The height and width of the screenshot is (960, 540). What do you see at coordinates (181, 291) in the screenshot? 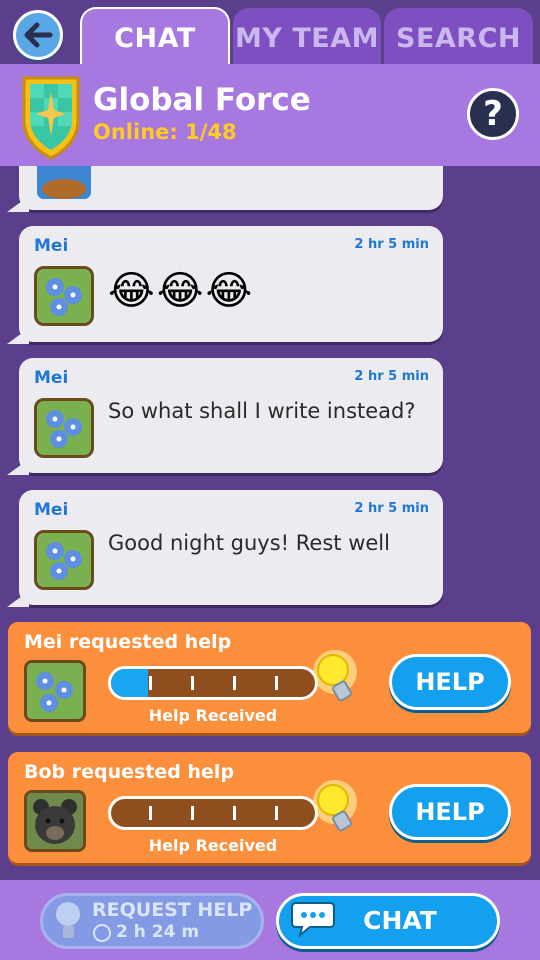
I see `message-emoji: 😂😂😂` at bounding box center [181, 291].